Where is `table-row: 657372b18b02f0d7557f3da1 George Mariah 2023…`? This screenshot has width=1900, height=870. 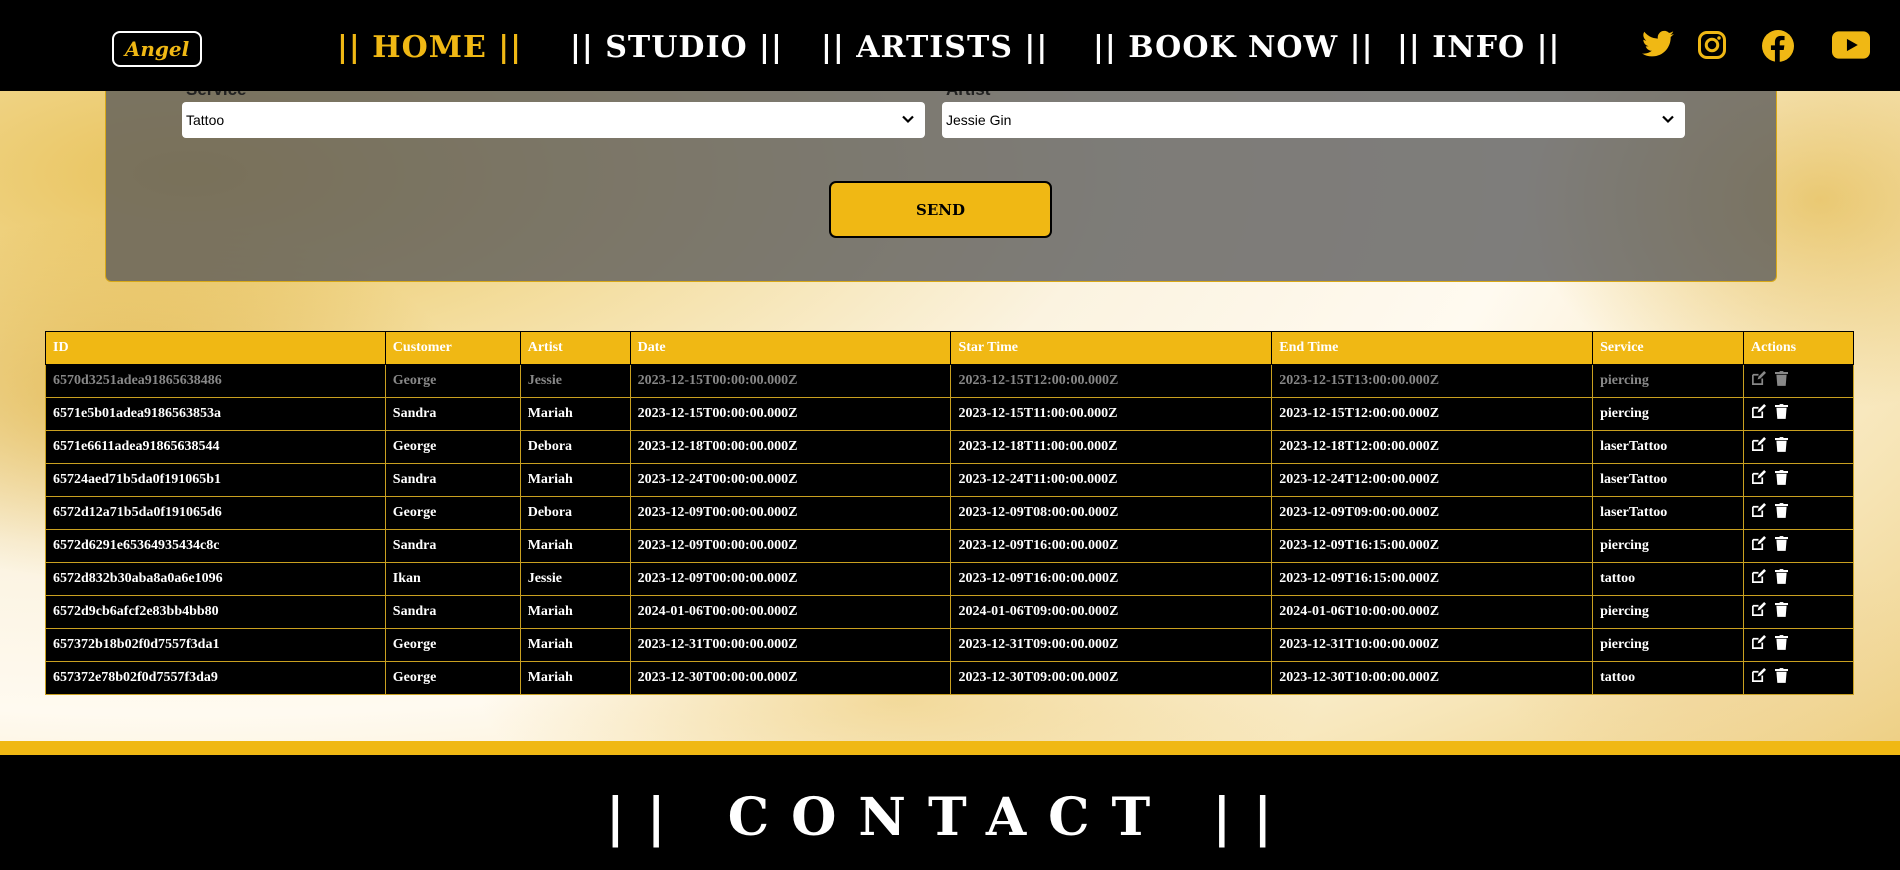
table-row: 657372b18b02f0d7557f3da1 George Mariah 2023… is located at coordinates (949, 645).